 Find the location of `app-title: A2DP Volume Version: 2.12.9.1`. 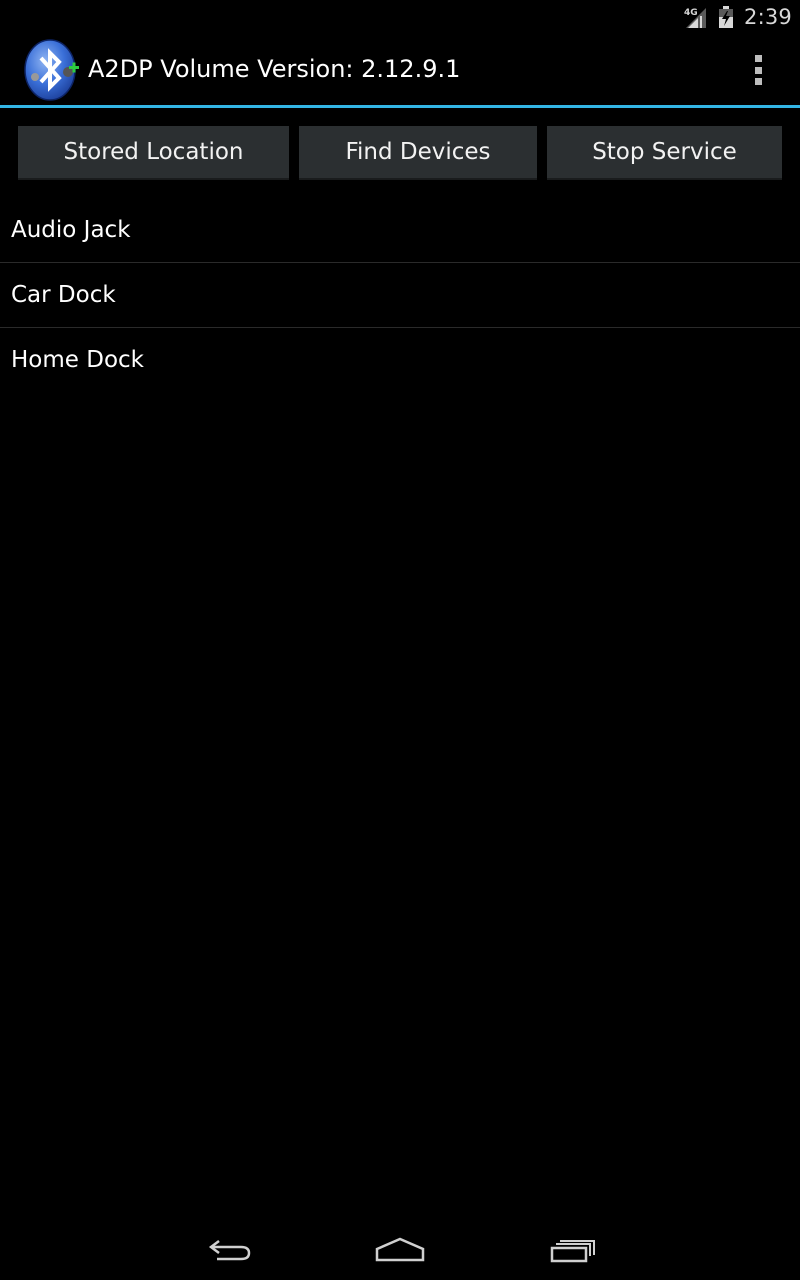

app-title: A2DP Volume Version: 2.12.9.1 is located at coordinates (274, 69).